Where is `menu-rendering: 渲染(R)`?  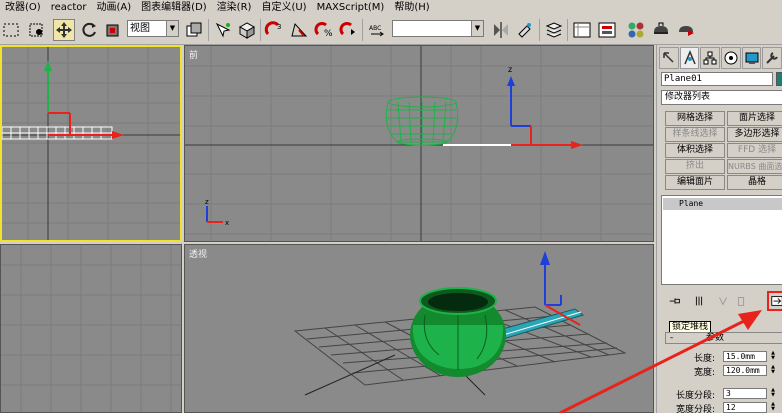 menu-rendering: 渲染(R) is located at coordinates (234, 7).